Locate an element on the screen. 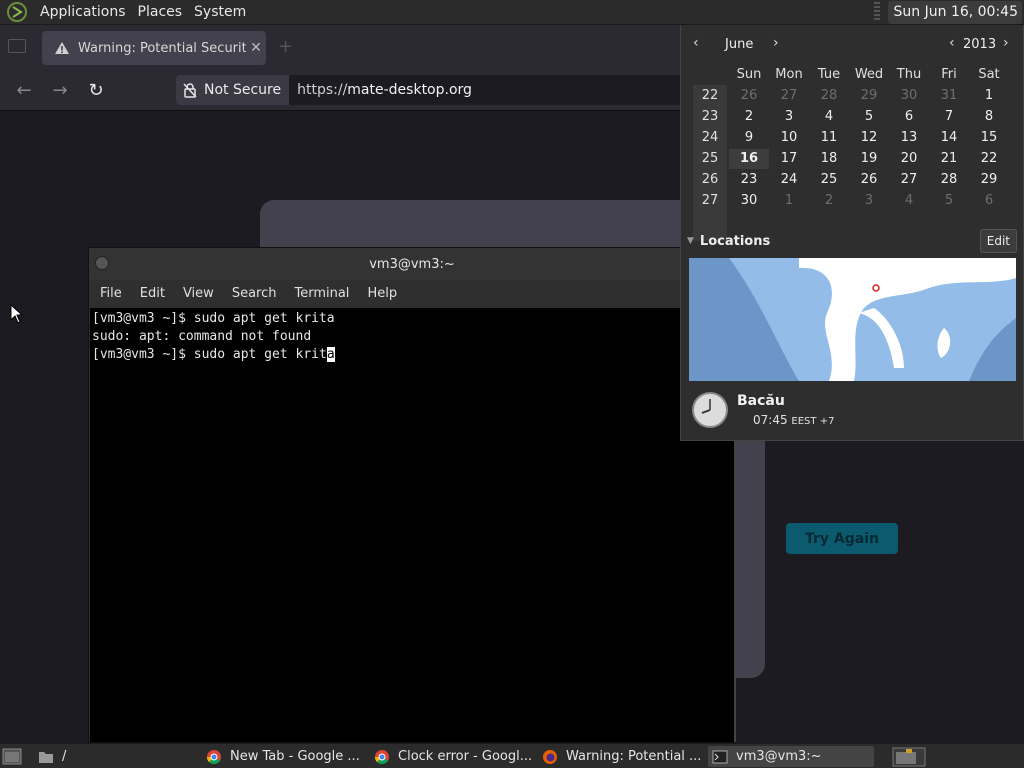  calendar-day: 9 is located at coordinates (749, 138).